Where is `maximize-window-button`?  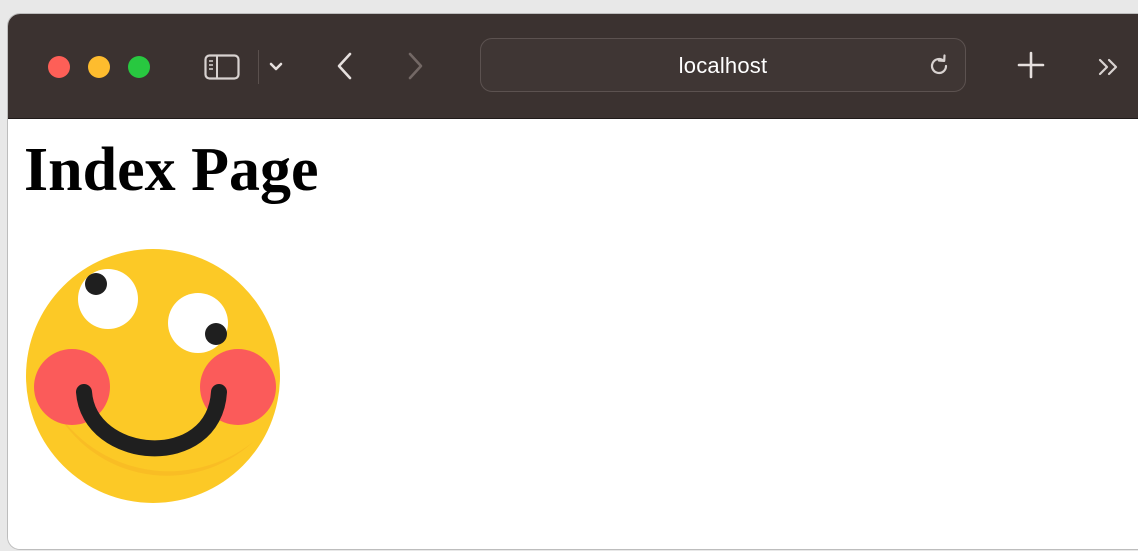
maximize-window-button is located at coordinates (139, 67).